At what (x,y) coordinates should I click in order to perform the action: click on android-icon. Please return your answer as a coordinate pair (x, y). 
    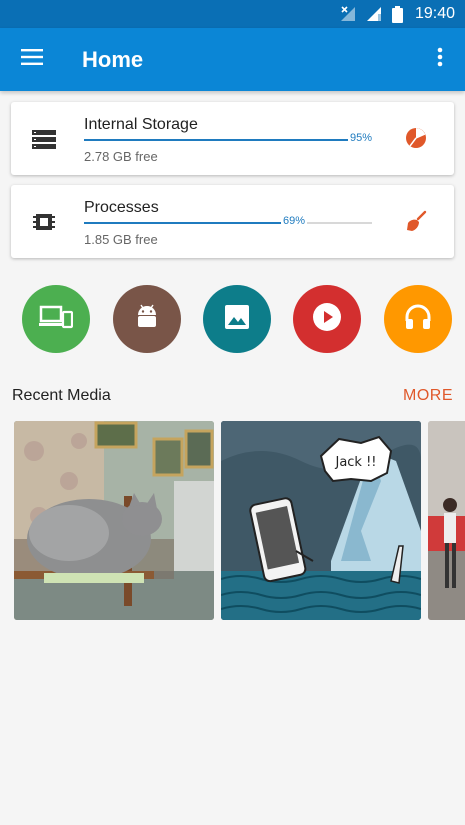
    Looking at the image, I should click on (147, 319).